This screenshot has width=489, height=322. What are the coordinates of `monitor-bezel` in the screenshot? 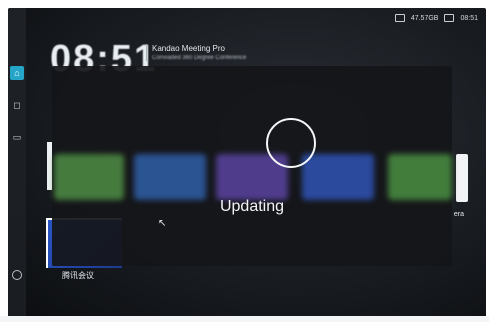 It's located at (244, 319).